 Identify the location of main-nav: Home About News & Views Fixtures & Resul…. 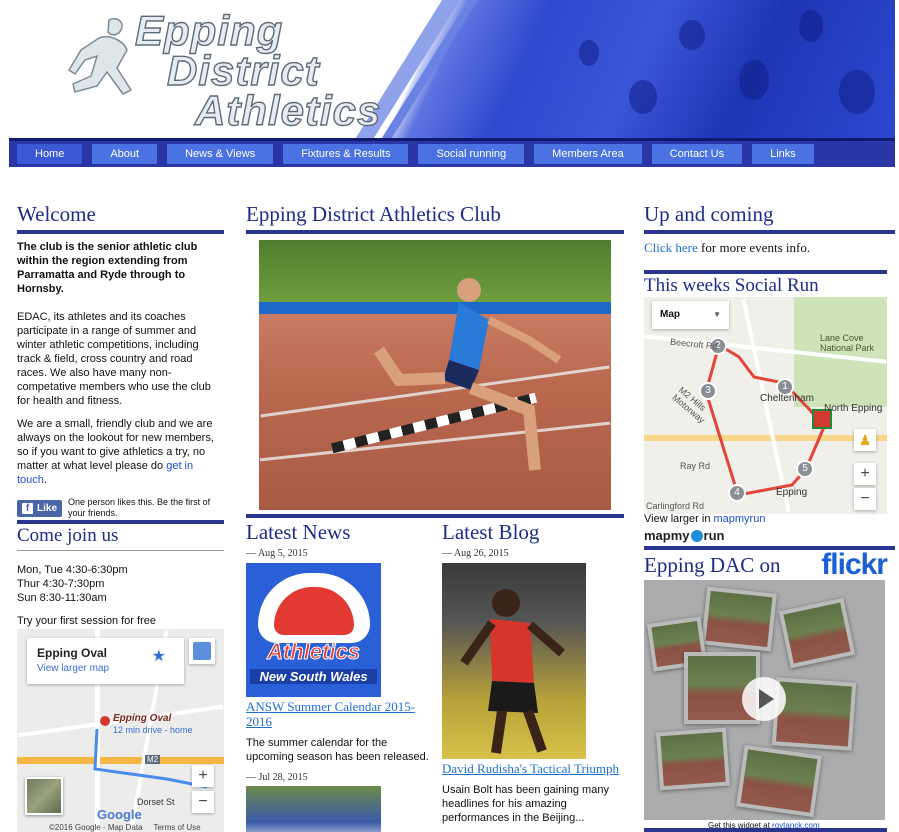
(452, 152).